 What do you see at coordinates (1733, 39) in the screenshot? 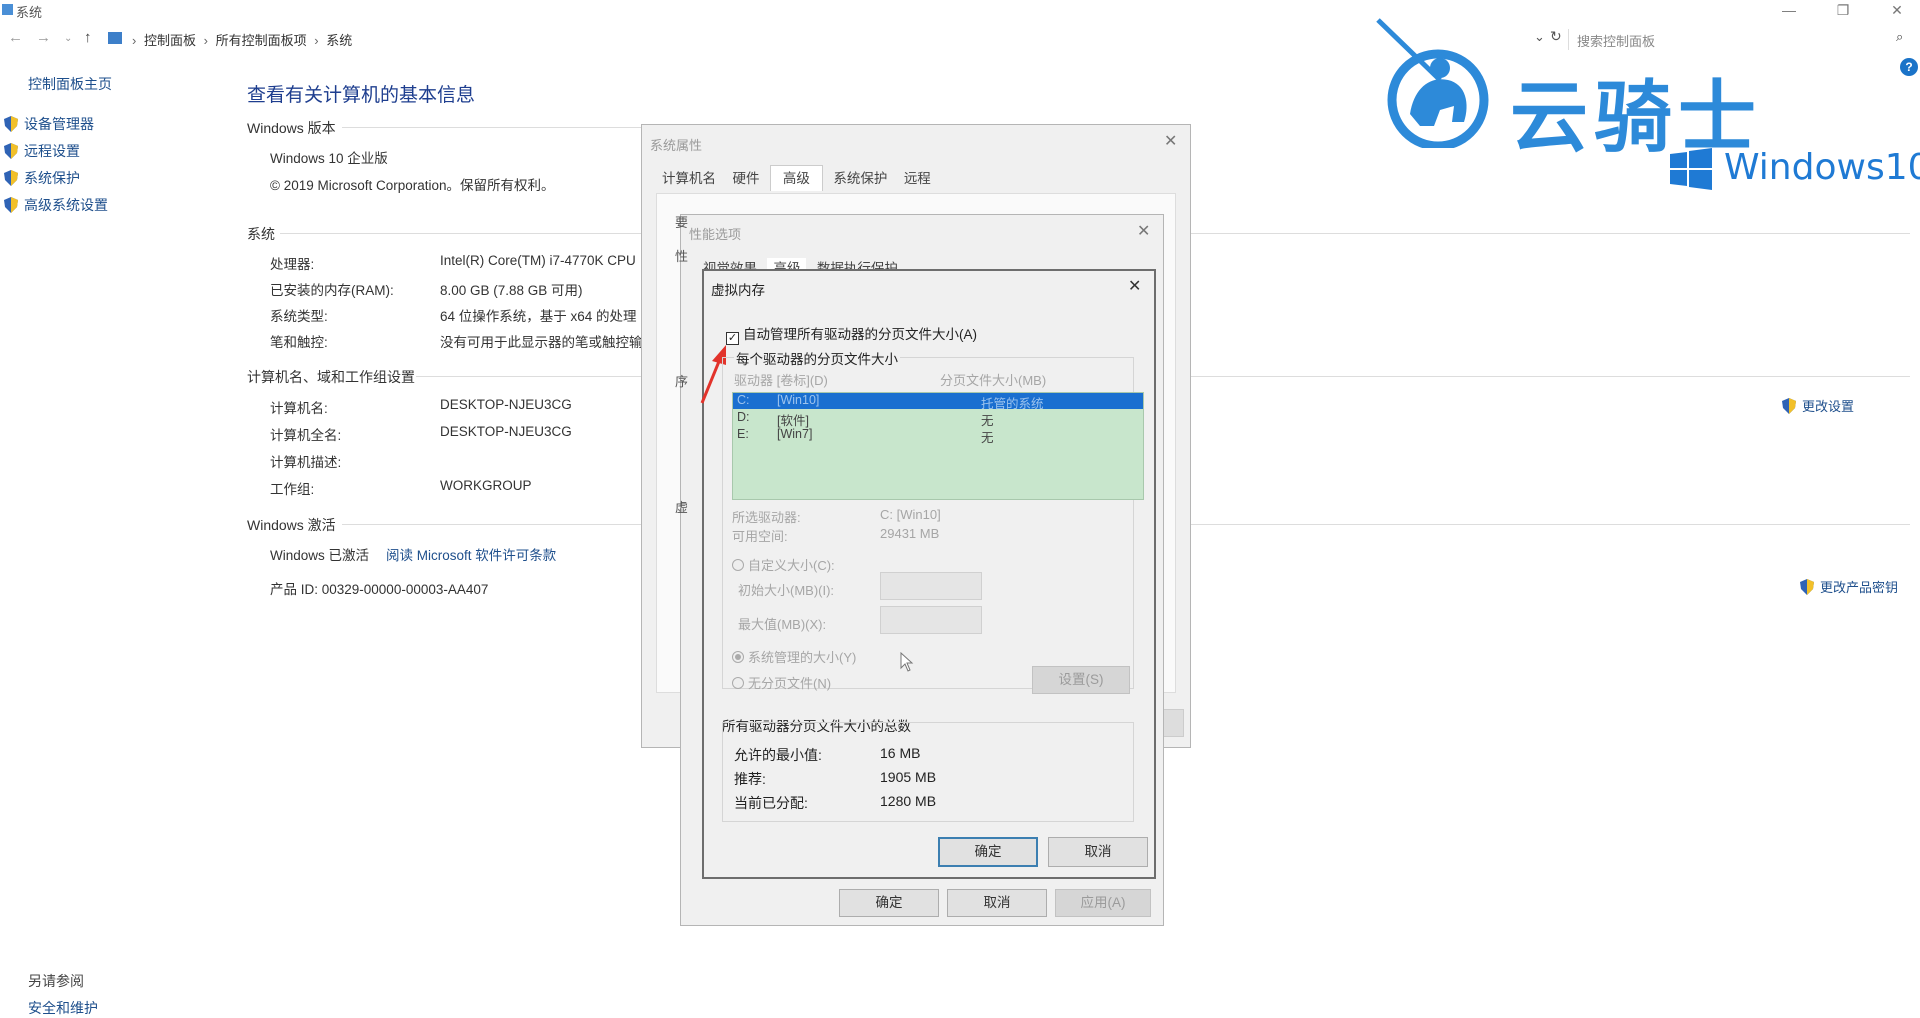
I see `search-input: 搜索控制面板` at bounding box center [1733, 39].